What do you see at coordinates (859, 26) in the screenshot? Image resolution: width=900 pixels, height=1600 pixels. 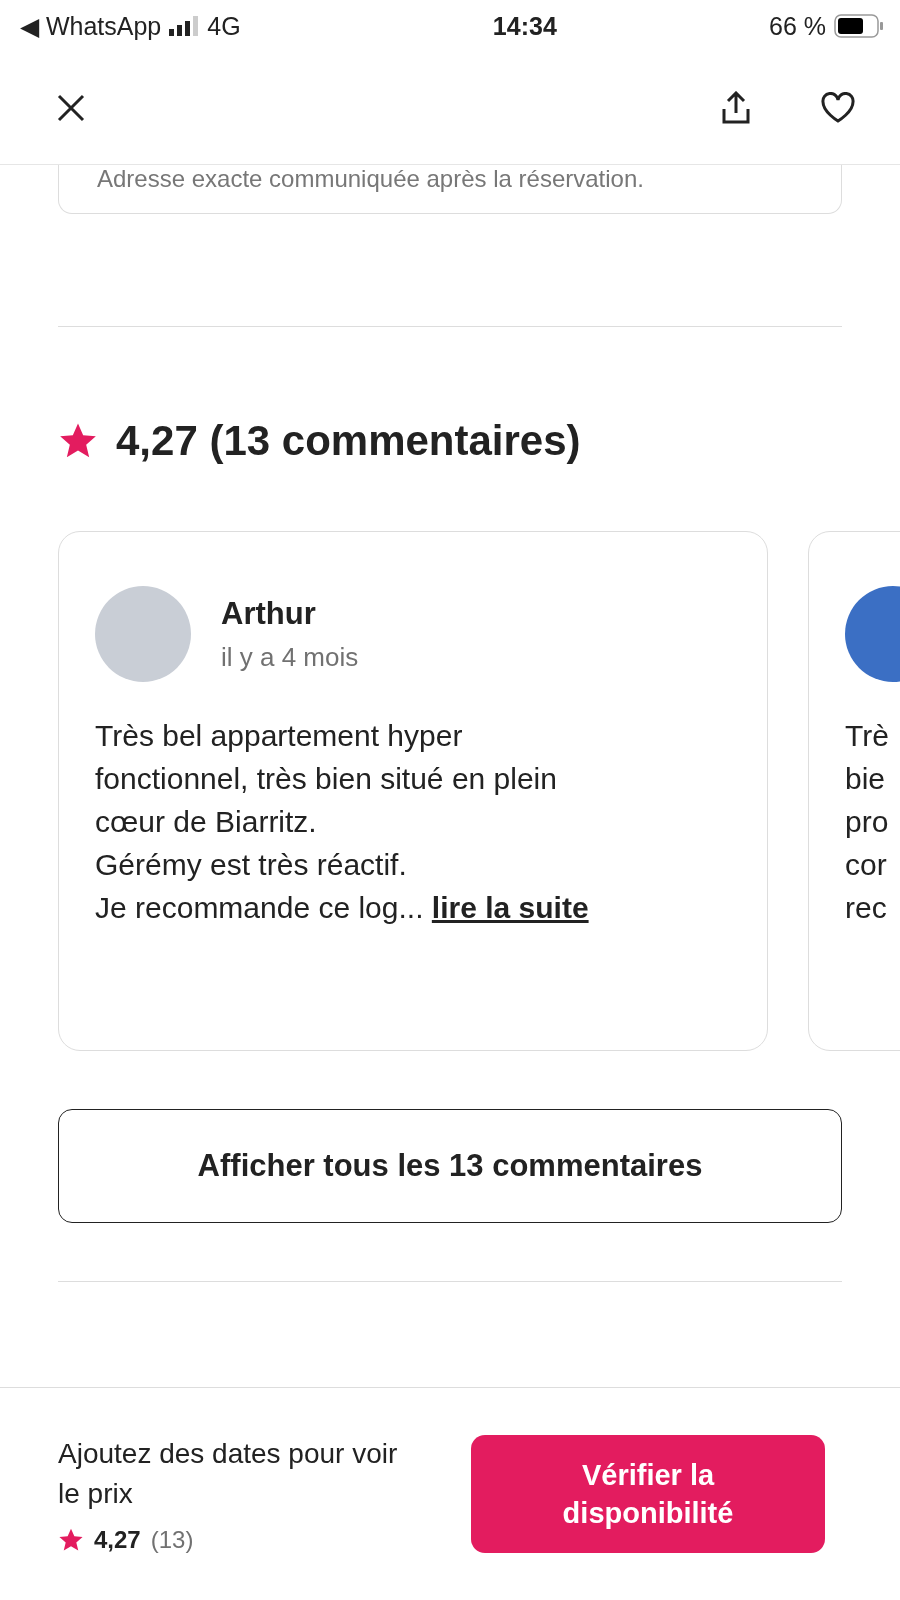 I see `battery-icon` at bounding box center [859, 26].